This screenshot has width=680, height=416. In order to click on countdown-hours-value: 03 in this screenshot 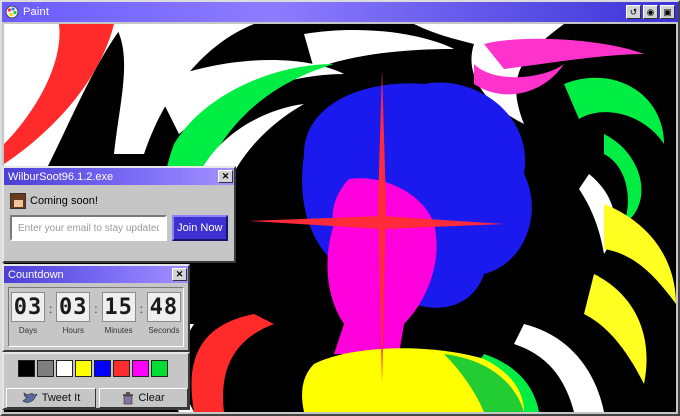, I will do `click(73, 307)`.